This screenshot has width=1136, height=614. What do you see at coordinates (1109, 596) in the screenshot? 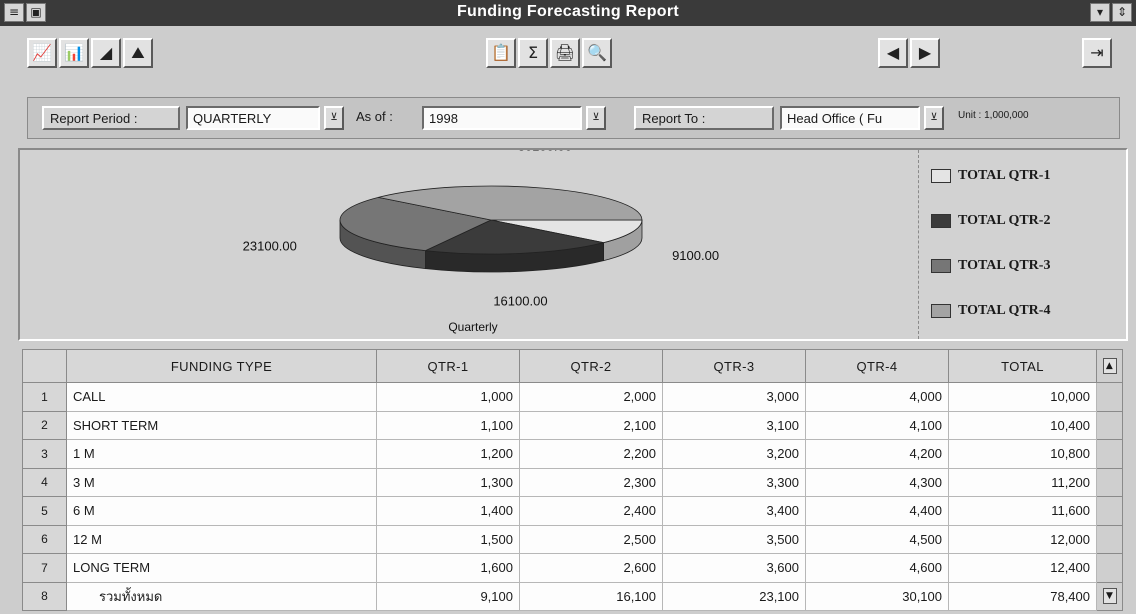
I see `scroll-down-button: ▼` at bounding box center [1109, 596].